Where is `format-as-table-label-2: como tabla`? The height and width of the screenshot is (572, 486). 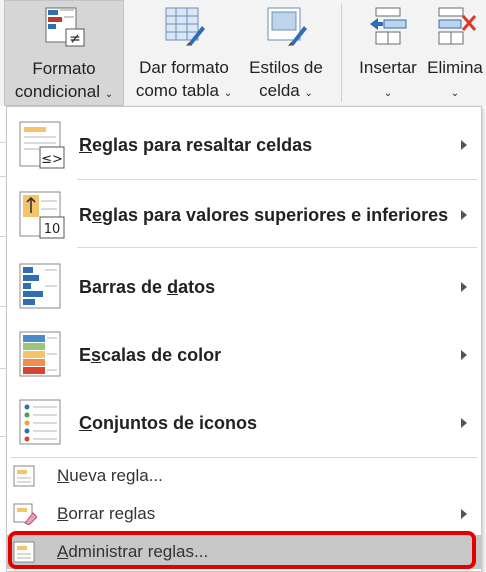
format-as-table-label-2: como tabla is located at coordinates (177, 90).